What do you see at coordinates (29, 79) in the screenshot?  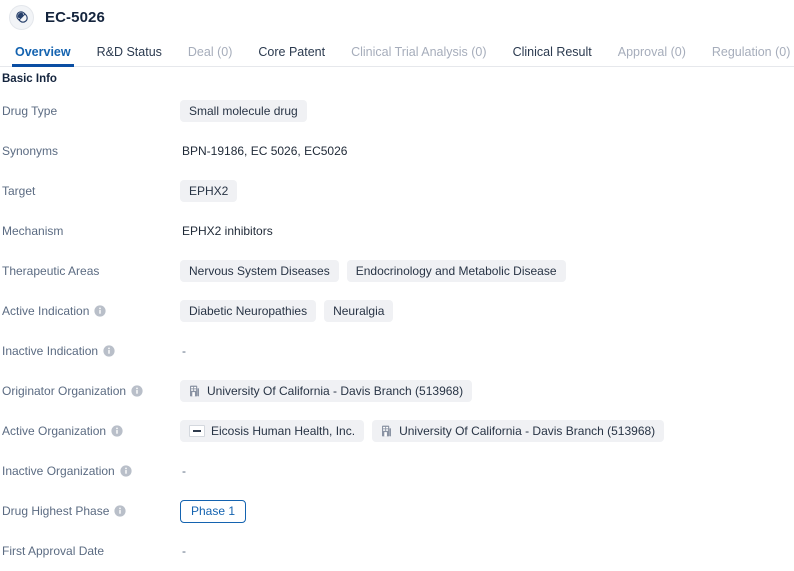 I see `section-title-basic-info: Basic Info` at bounding box center [29, 79].